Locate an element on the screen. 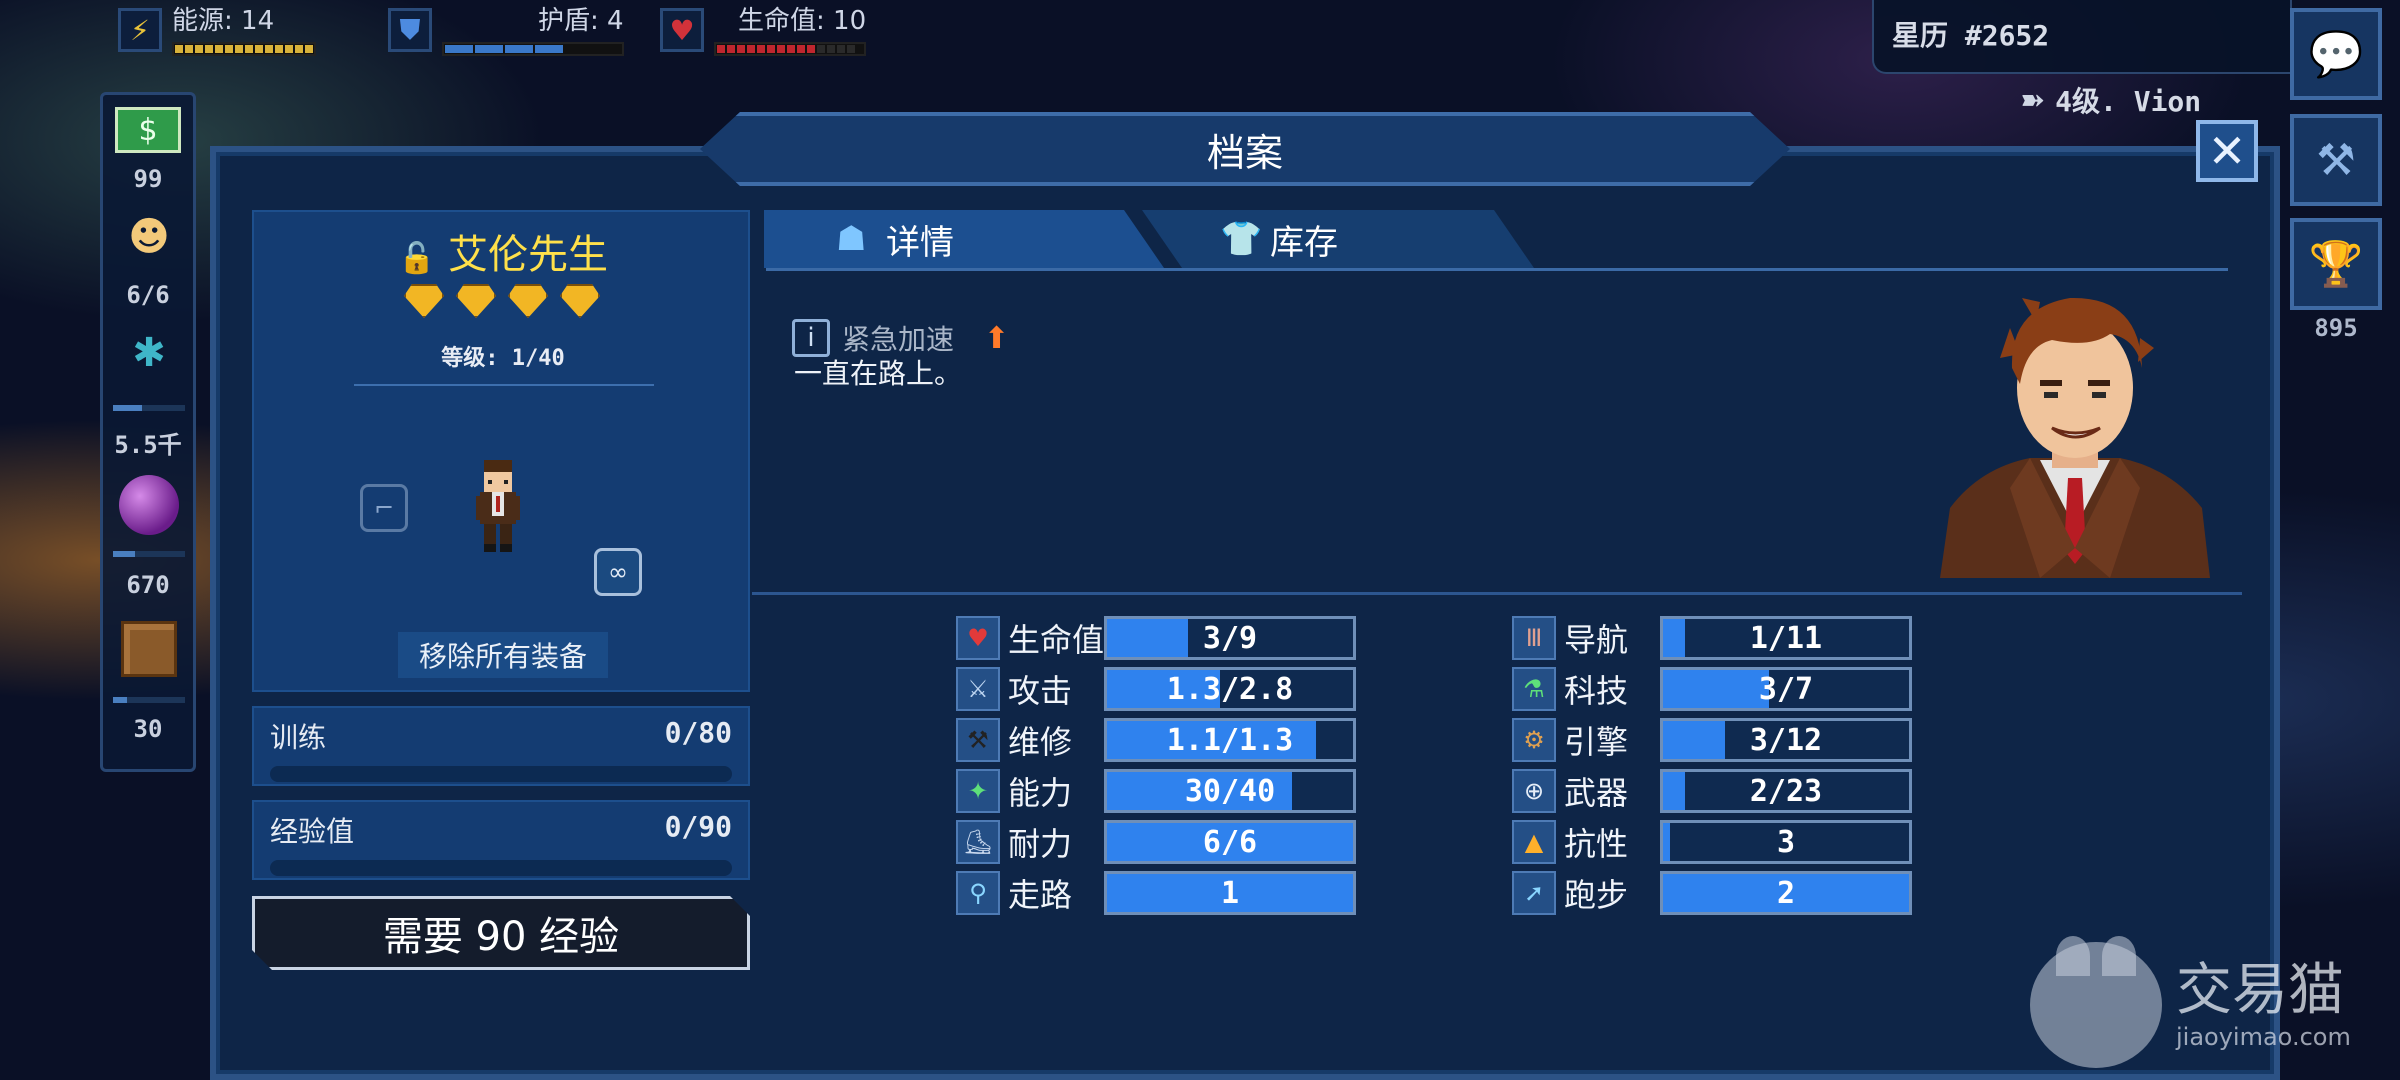 Image resolution: width=2400 pixels, height=1080 pixels. stat-value: 1/11 is located at coordinates (1786, 638).